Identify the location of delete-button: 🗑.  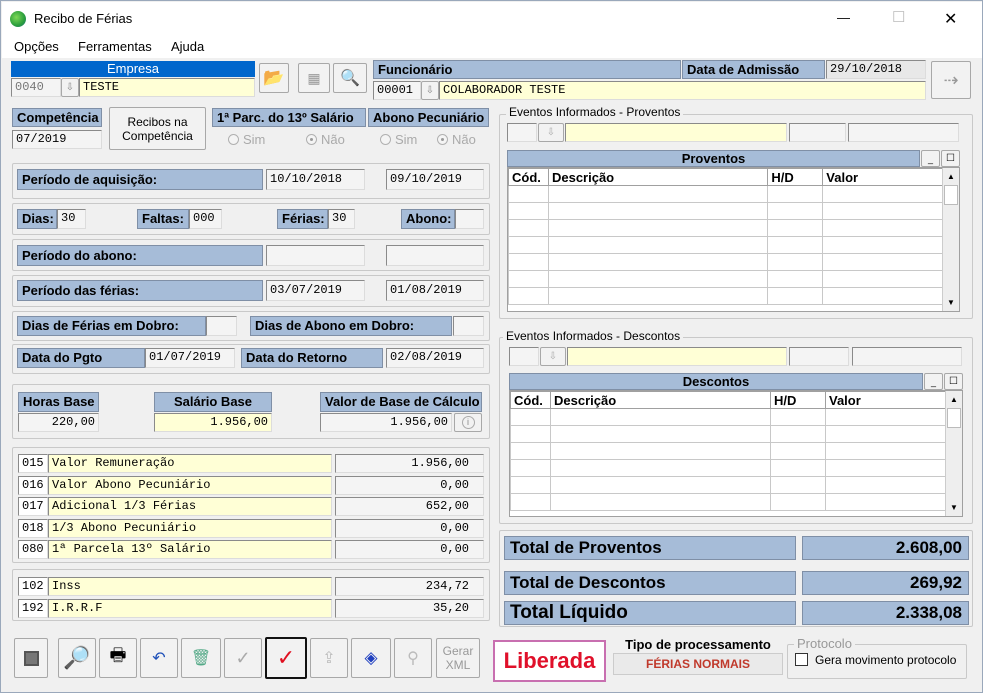
(201, 658).